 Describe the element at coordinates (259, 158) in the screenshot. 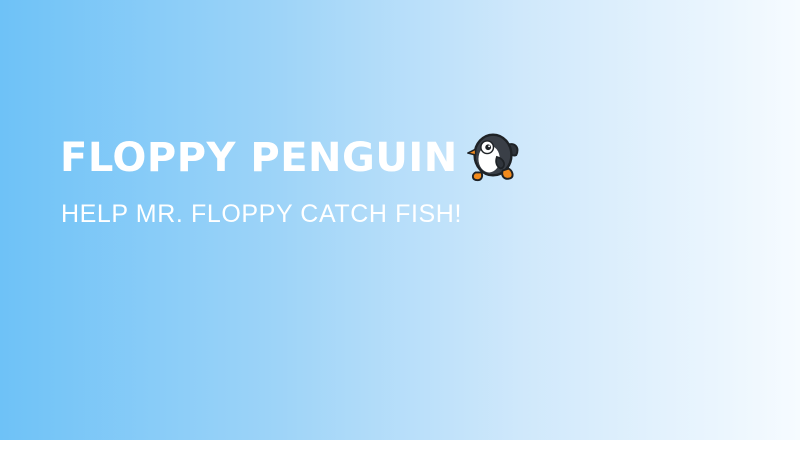

I see `game-title: FLOPPY PENGUIN` at that location.